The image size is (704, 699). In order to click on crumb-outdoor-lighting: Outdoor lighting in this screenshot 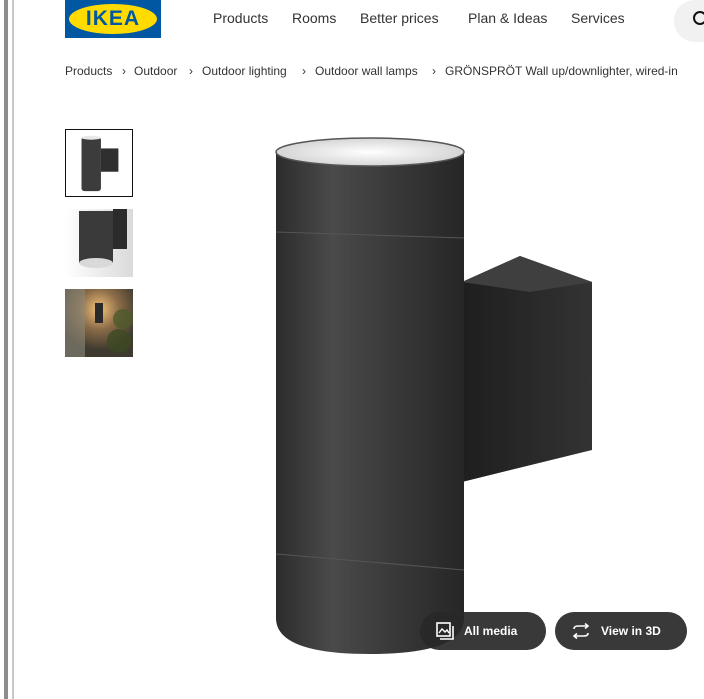, I will do `click(244, 71)`.